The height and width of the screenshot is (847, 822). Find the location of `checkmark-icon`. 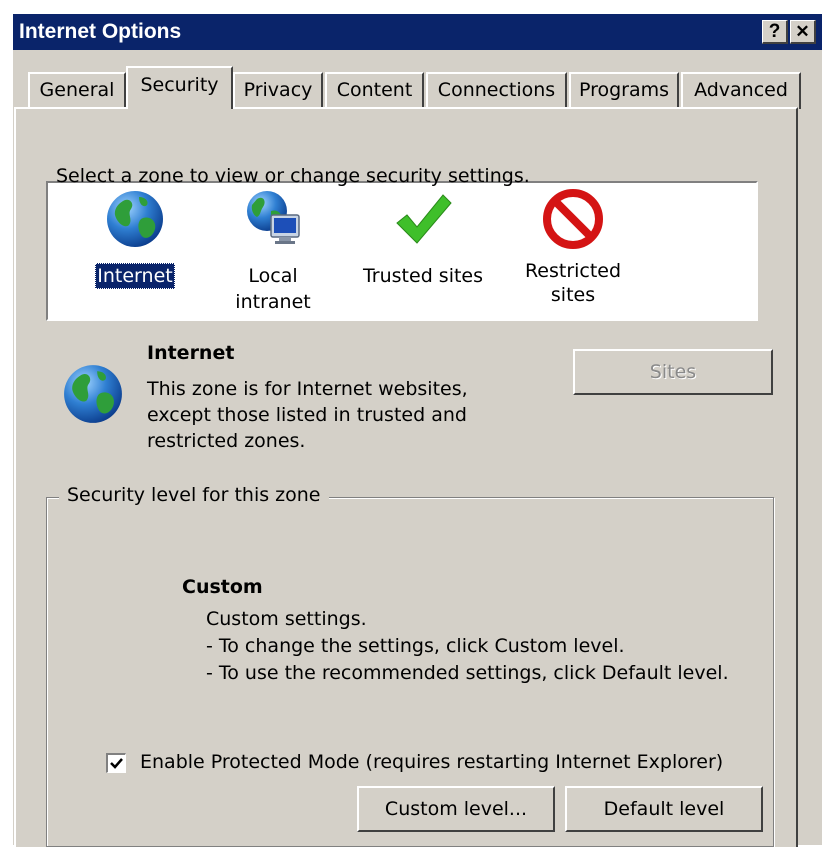

checkmark-icon is located at coordinates (423, 219).